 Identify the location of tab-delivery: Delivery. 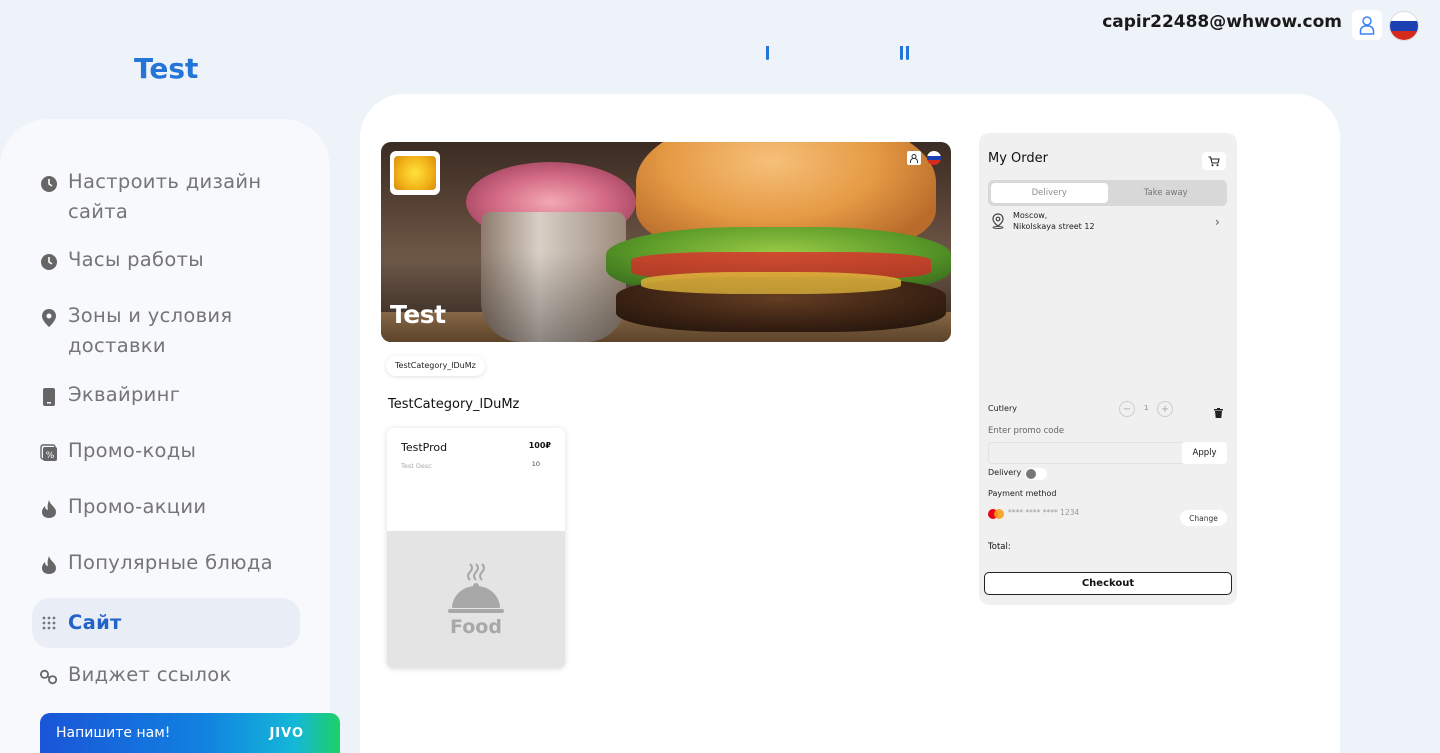
(1049, 193).